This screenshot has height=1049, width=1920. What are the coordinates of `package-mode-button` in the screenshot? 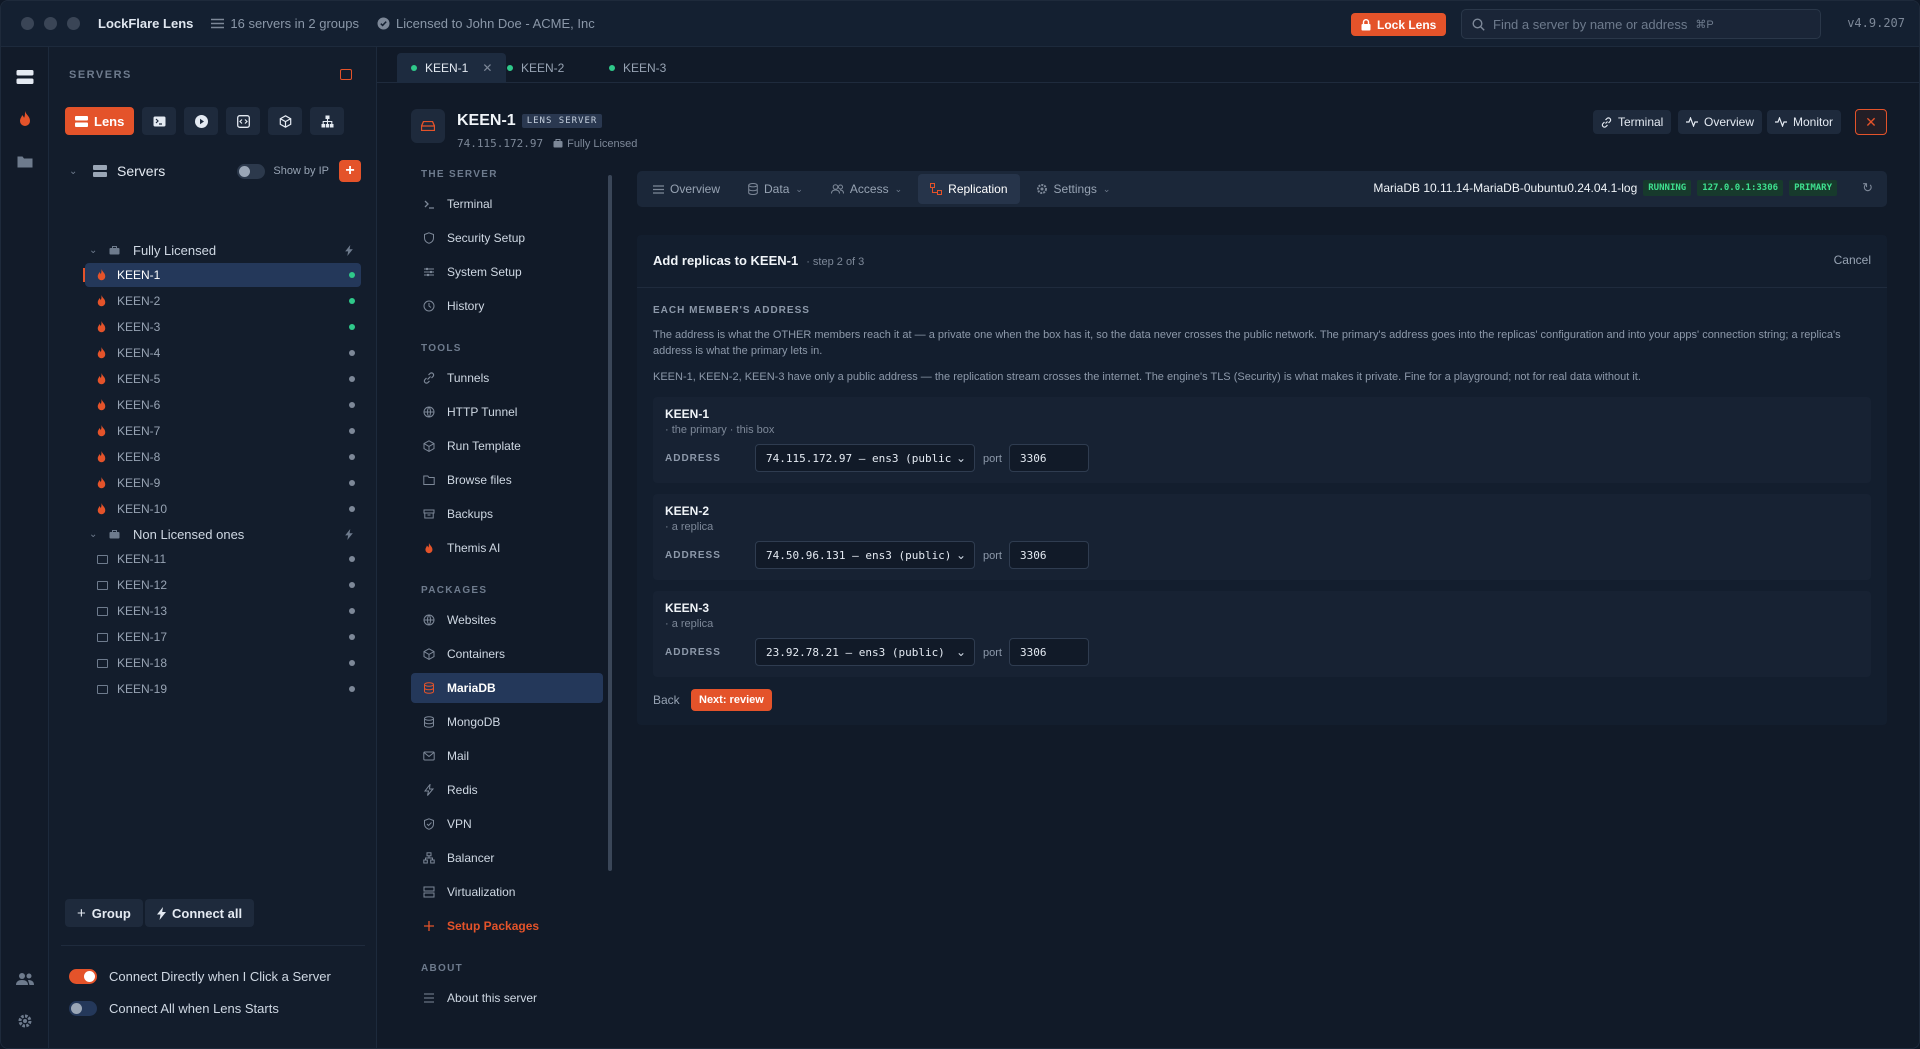 It's located at (285, 121).